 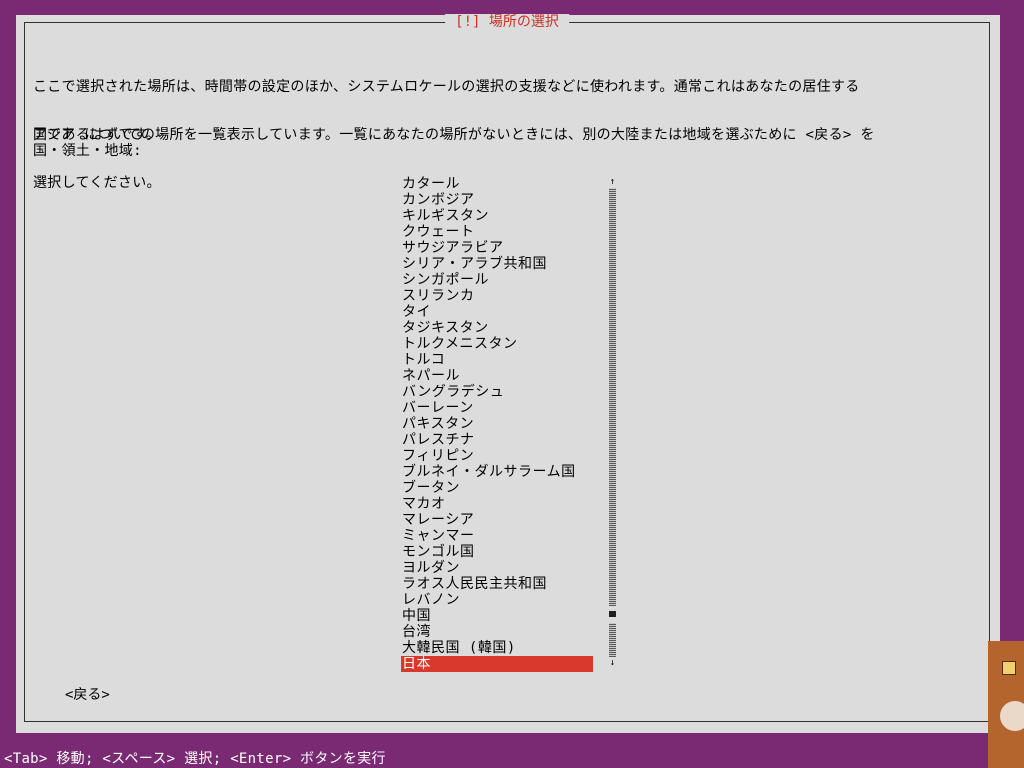 What do you see at coordinates (195, 759) in the screenshot?
I see `keyboard-help-bar: <Tab> 移動; <スペース> 選択; <Enter> ボタンを実行` at bounding box center [195, 759].